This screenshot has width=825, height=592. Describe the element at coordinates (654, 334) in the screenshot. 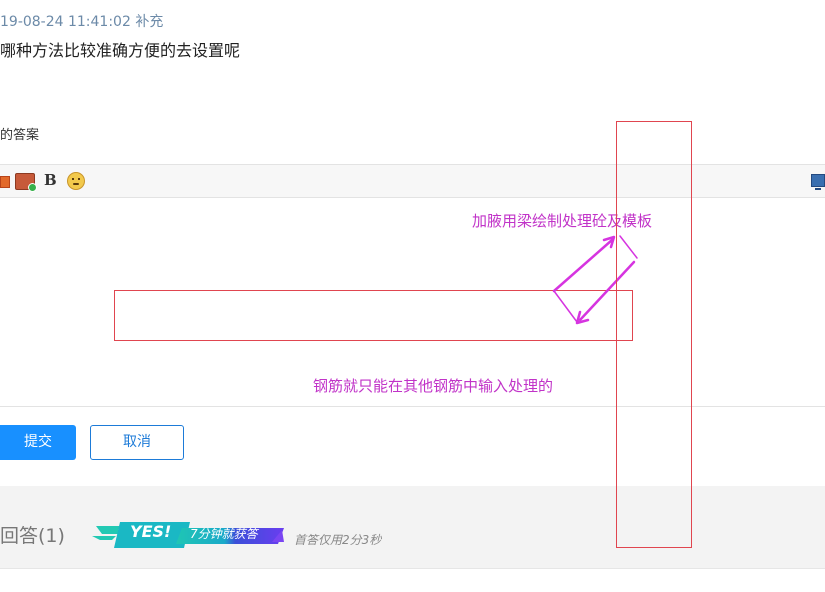

I see `highlight-box-tall` at that location.